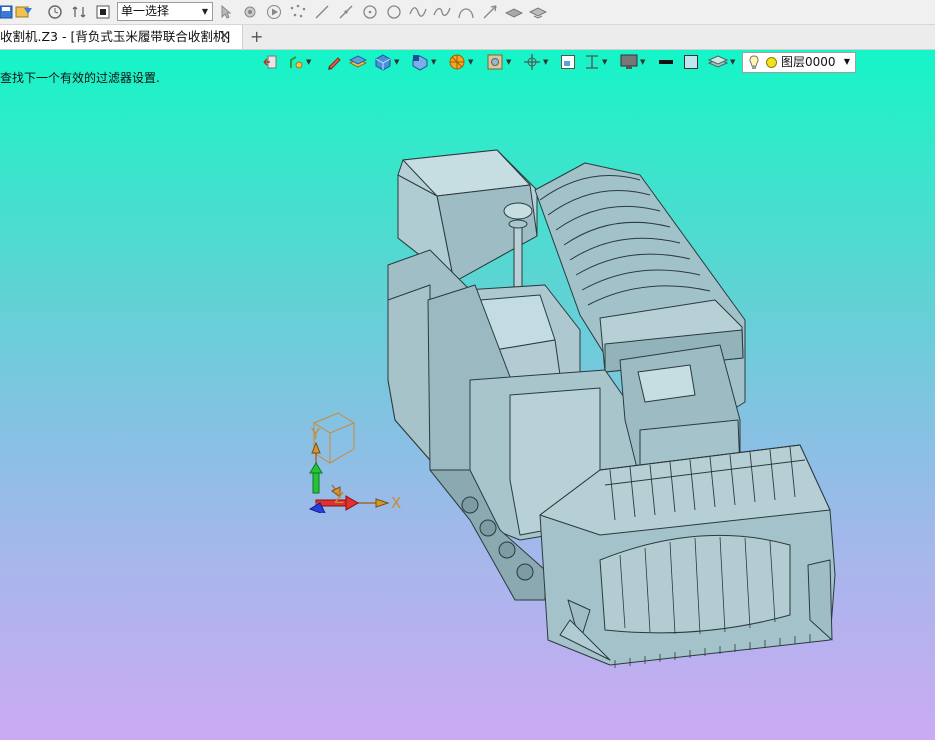 This screenshot has width=935, height=740. What do you see at coordinates (334, 62) in the screenshot?
I see `pencil-icon` at bounding box center [334, 62].